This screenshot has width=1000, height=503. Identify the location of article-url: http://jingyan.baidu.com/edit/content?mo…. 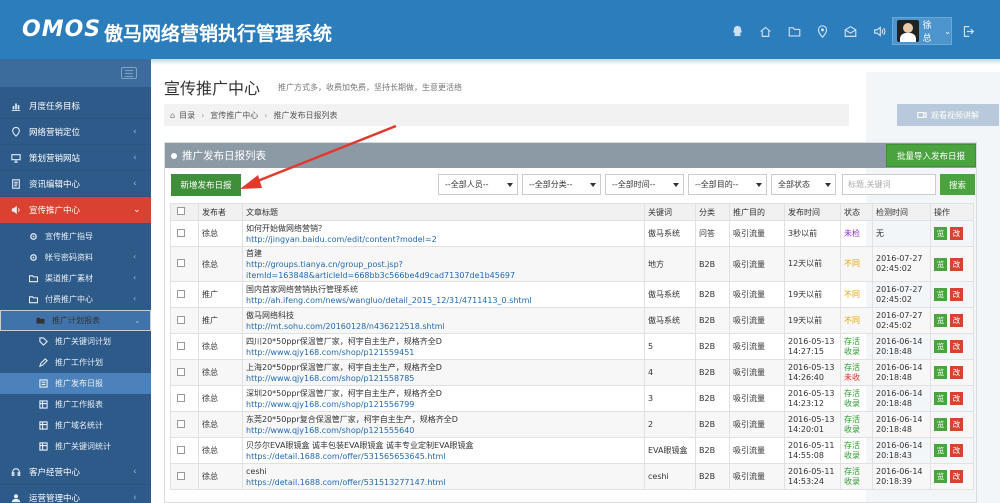
(443, 239).